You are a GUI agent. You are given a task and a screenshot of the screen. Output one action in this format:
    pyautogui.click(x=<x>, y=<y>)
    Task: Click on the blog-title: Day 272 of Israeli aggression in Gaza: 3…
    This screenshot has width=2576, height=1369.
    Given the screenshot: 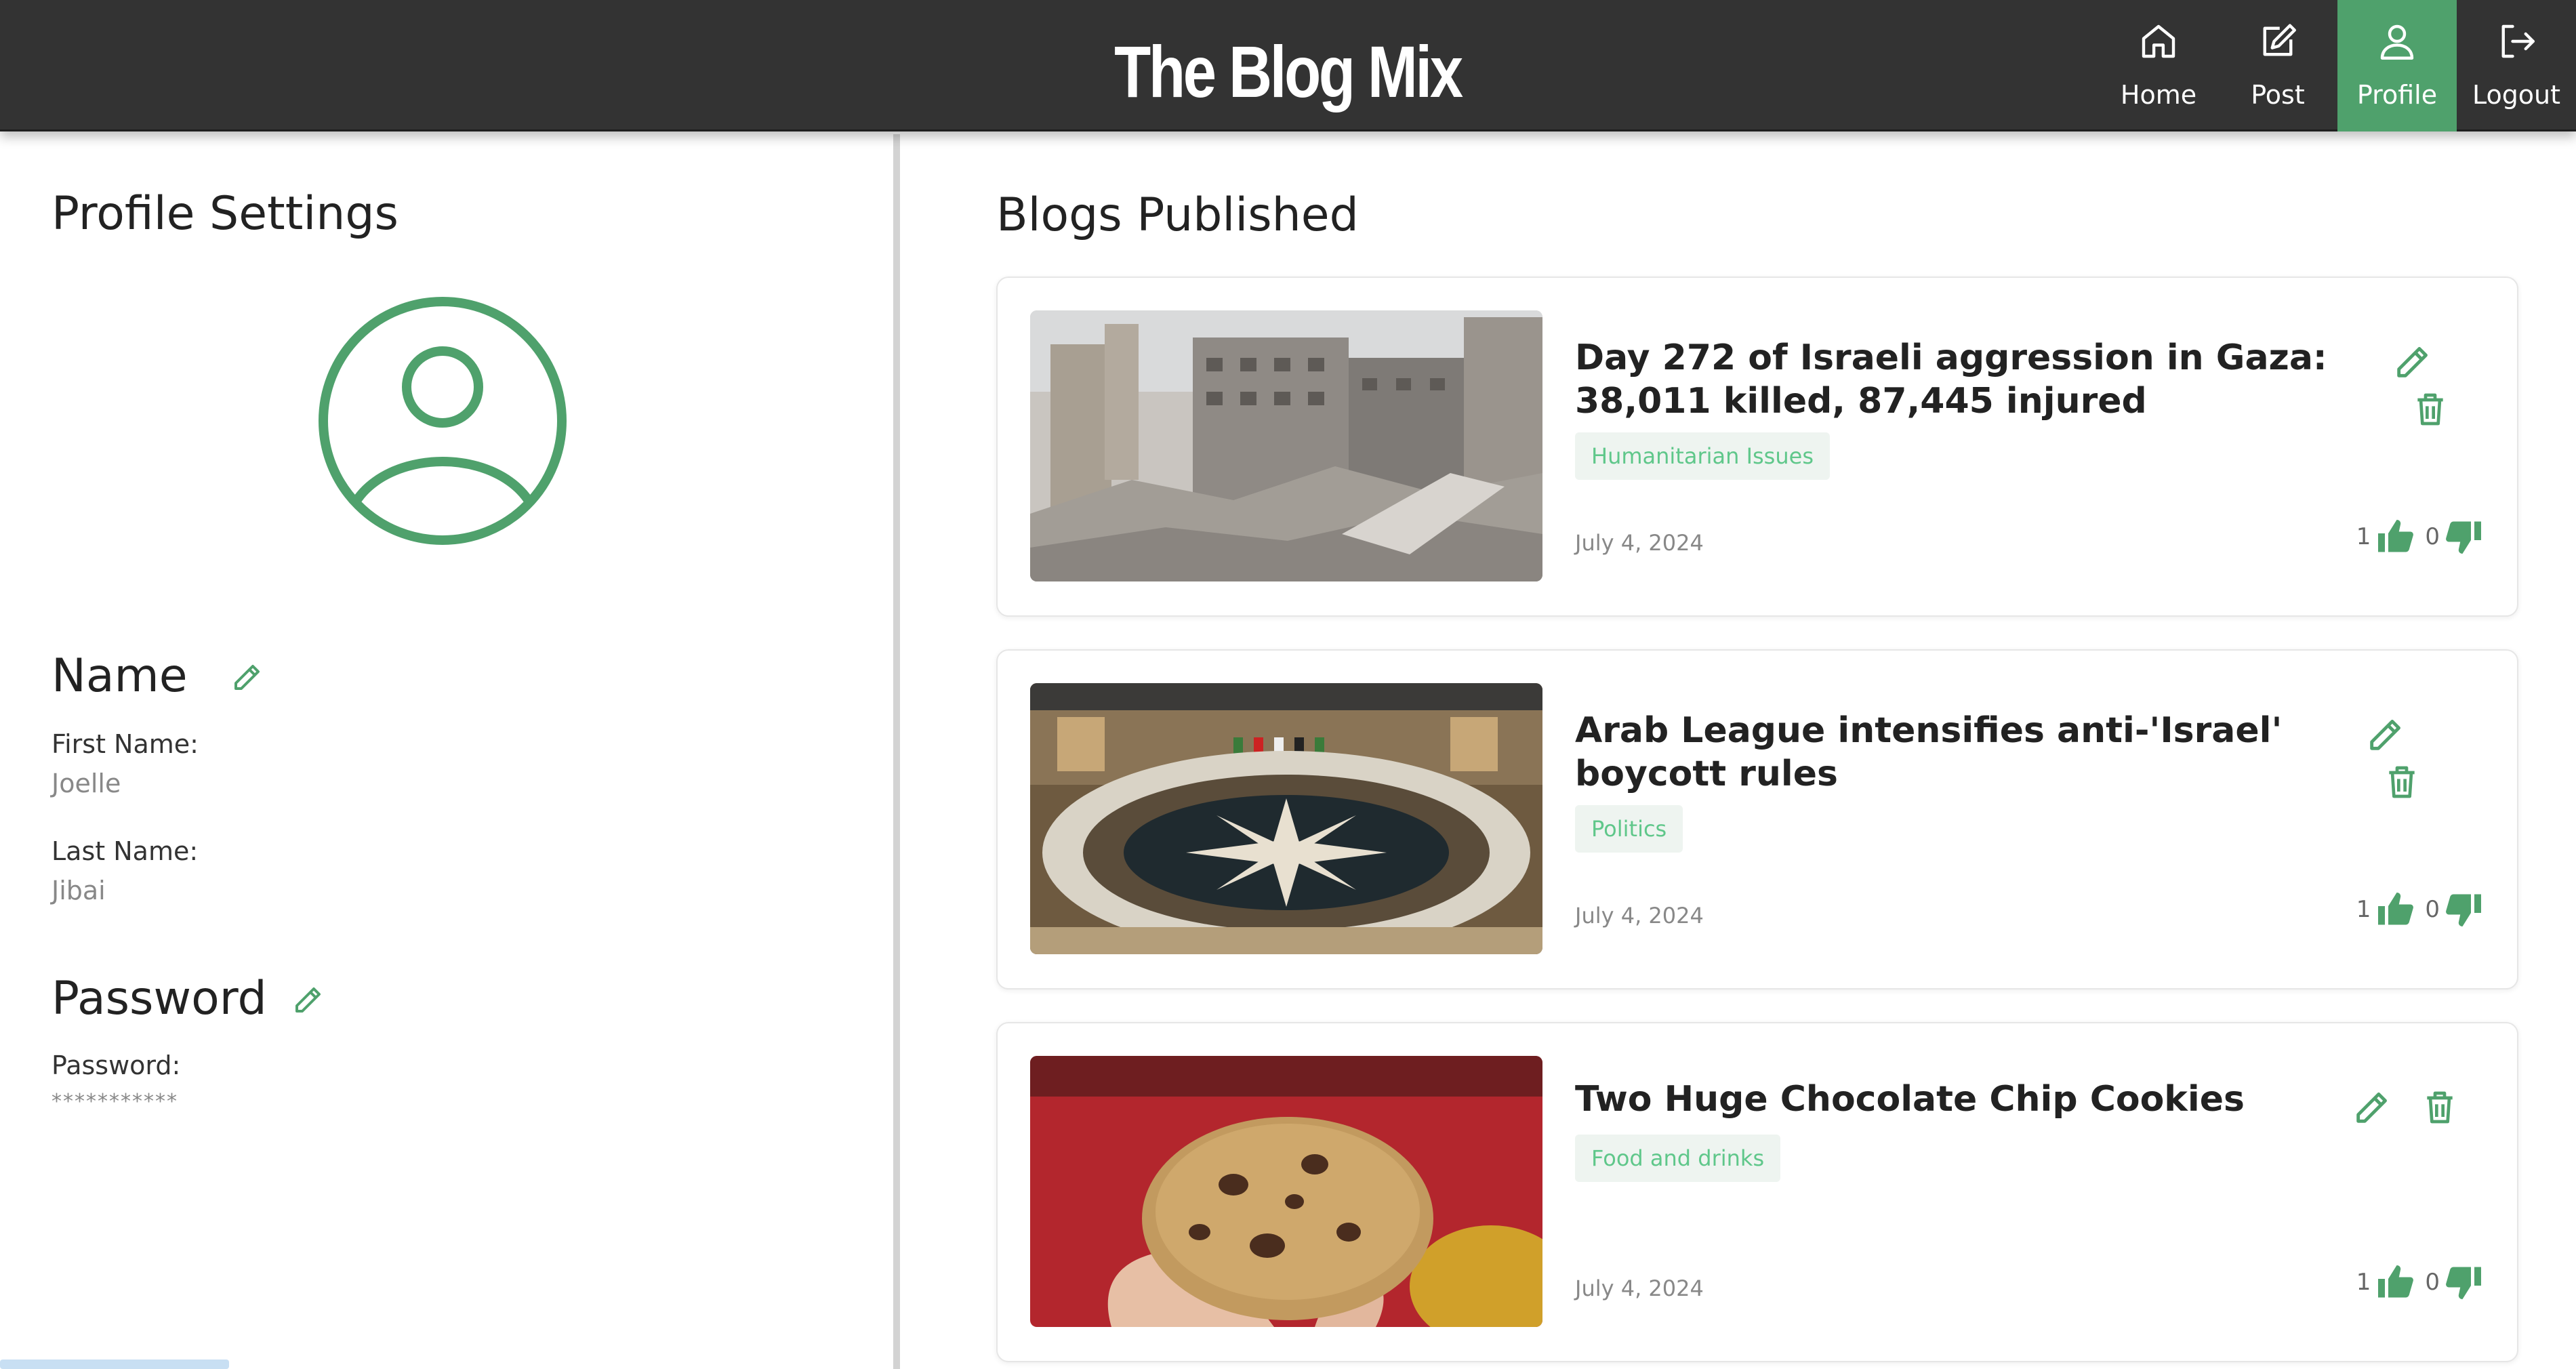 What is the action you would take?
    pyautogui.click(x=1962, y=380)
    